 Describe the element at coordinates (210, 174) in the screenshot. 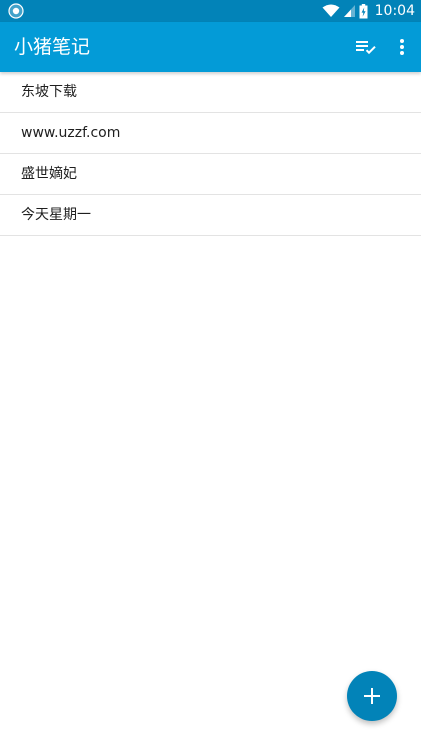

I see `note-item: 盛世嫡妃` at that location.